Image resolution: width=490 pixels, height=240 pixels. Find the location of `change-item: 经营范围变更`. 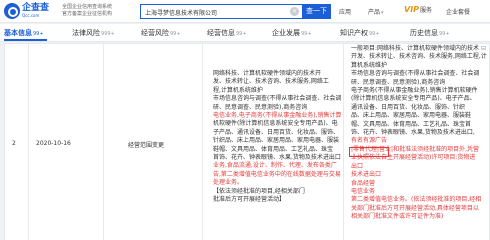

change-item: 经营范围变更 is located at coordinates (146, 145).